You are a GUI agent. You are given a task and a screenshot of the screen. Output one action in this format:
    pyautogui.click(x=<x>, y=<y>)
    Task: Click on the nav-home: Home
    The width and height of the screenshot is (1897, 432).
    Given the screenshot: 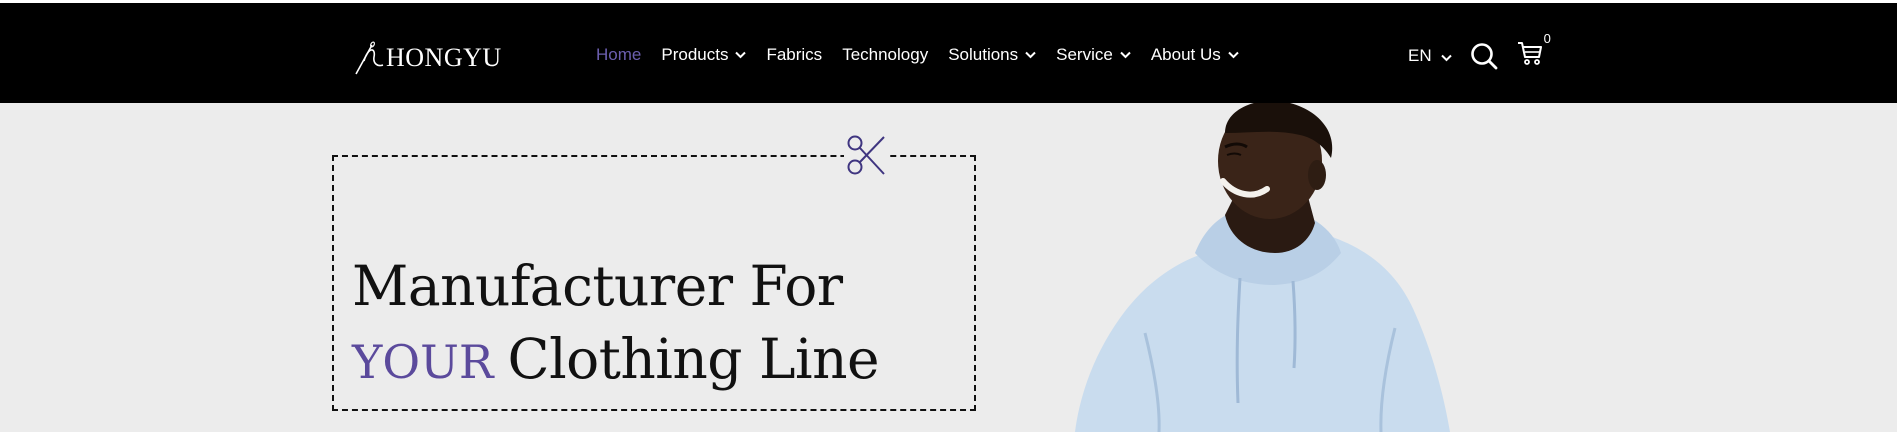 What is the action you would take?
    pyautogui.click(x=618, y=55)
    